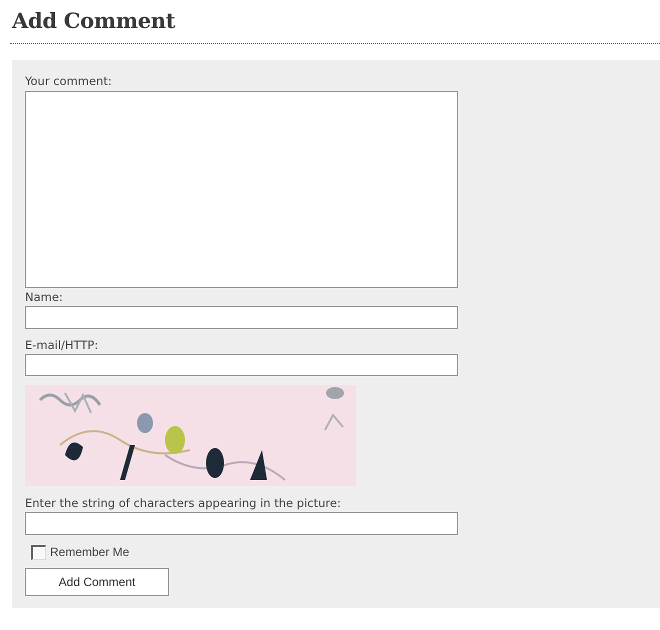 The image size is (660, 630). I want to click on section-heading: Add Comment, so click(94, 20).